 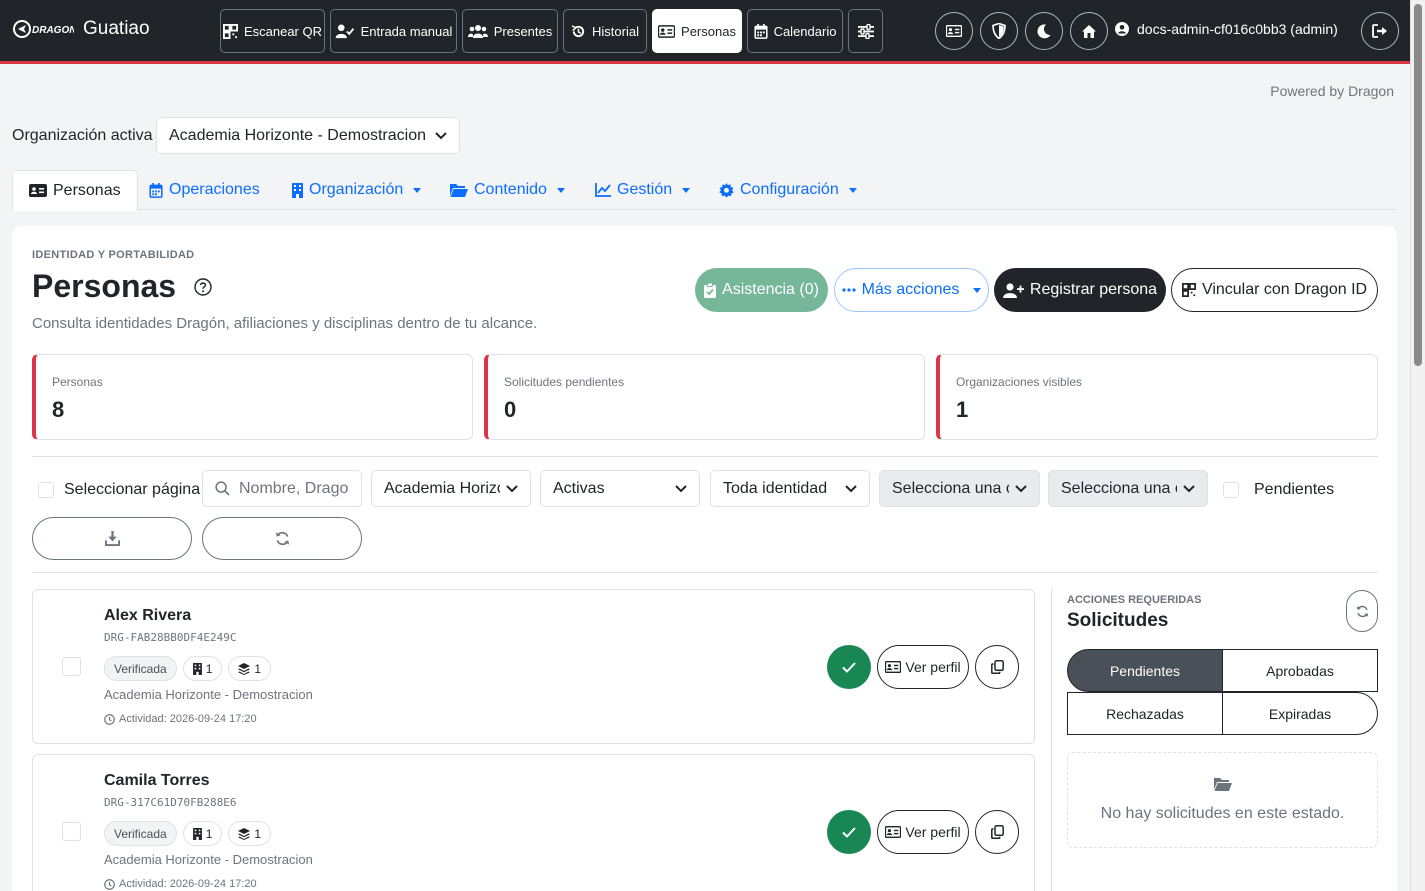 I want to click on tab-operaciones: Operaciones, so click(x=204, y=190).